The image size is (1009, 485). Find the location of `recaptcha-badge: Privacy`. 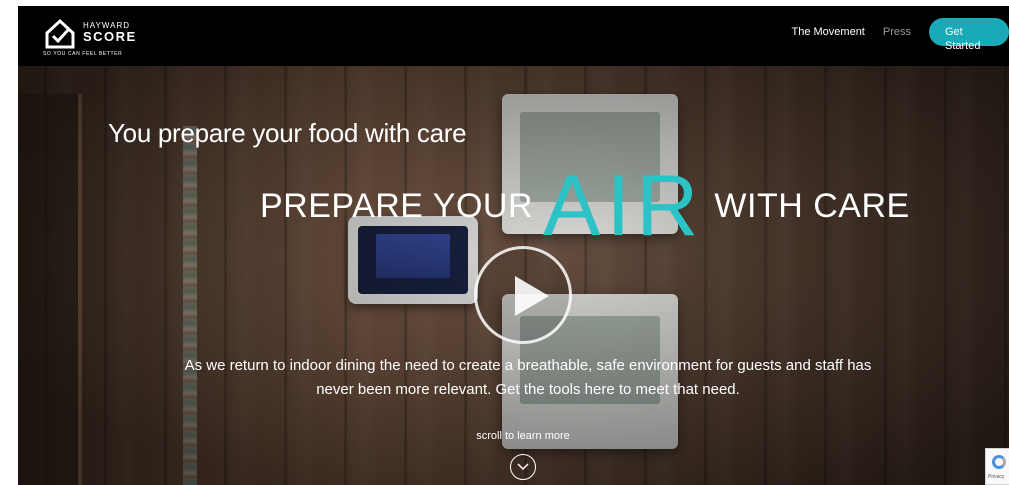

recaptcha-badge: Privacy is located at coordinates (997, 466).